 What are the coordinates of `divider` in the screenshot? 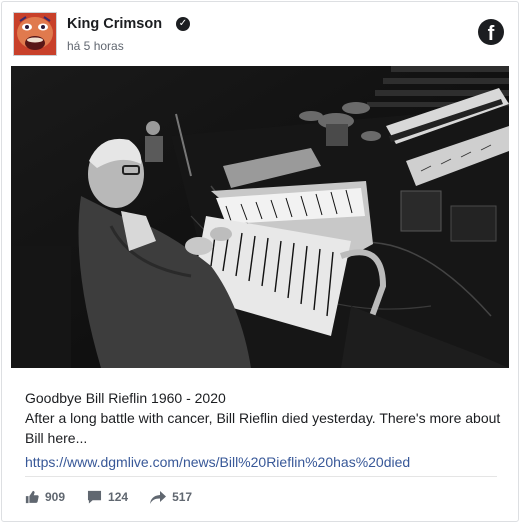 It's located at (261, 476).